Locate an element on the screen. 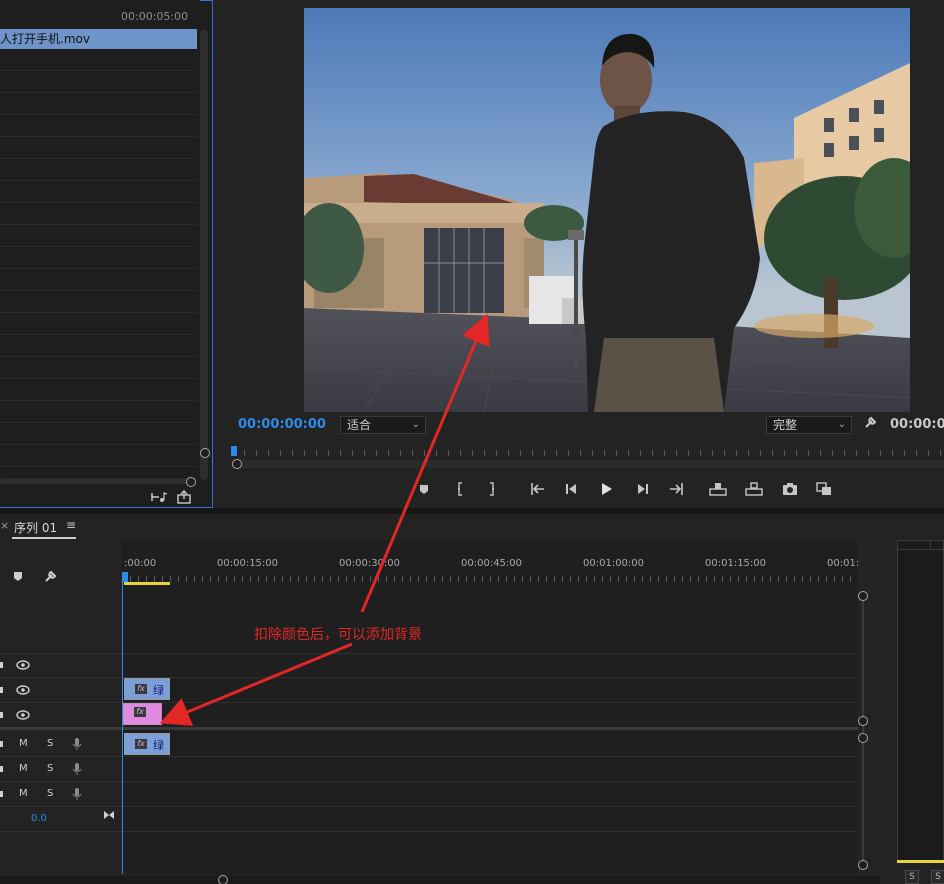  current-timecode: 00:00:00:00 is located at coordinates (282, 424).